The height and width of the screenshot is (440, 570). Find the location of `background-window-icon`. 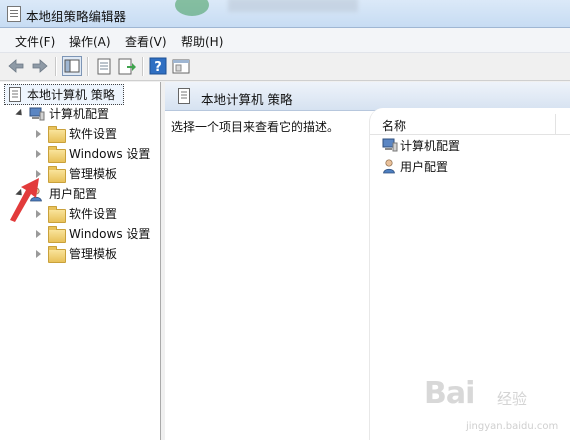

background-window-icon is located at coordinates (192, 8).